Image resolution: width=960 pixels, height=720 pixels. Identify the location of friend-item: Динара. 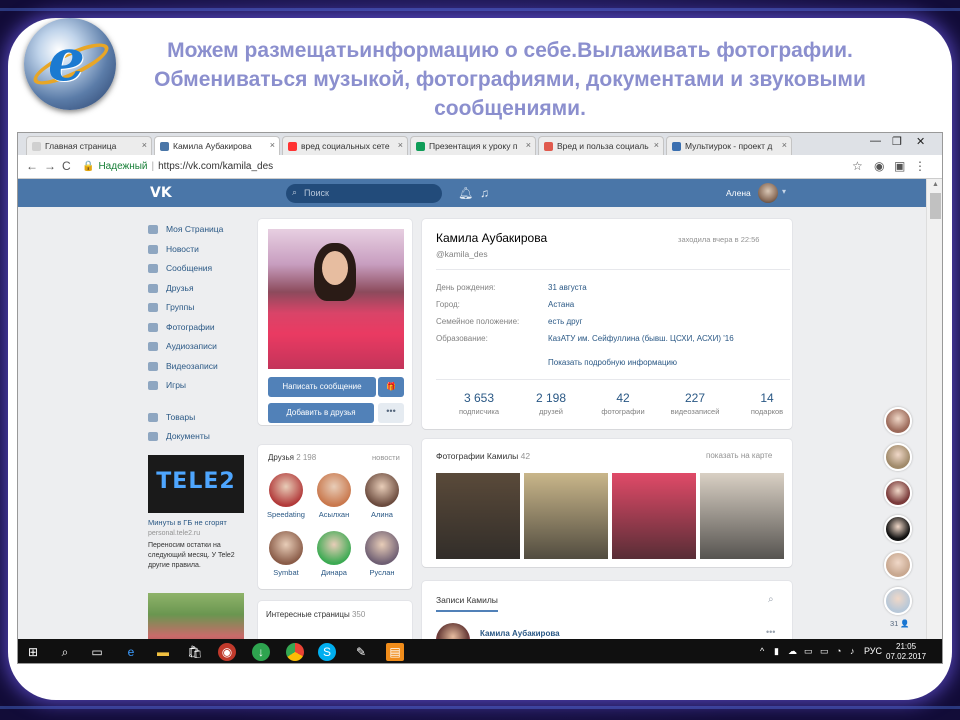
(334, 554).